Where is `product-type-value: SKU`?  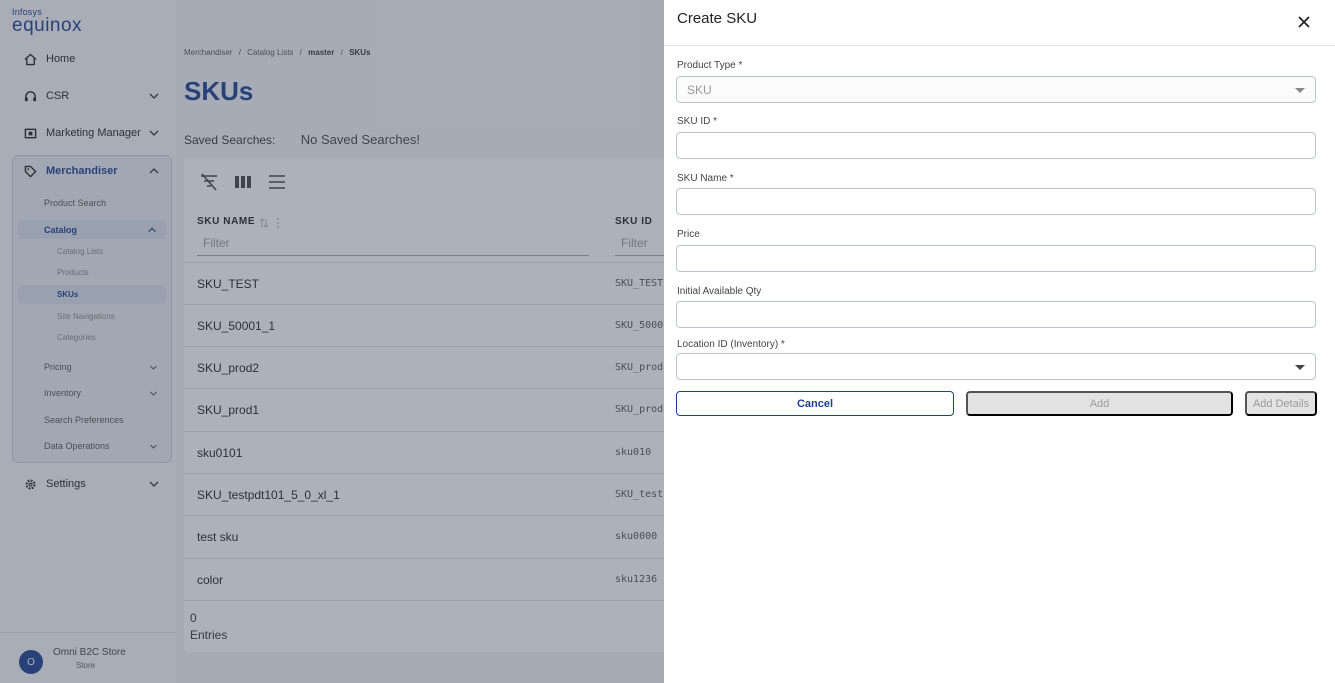
product-type-value: SKU is located at coordinates (699, 89).